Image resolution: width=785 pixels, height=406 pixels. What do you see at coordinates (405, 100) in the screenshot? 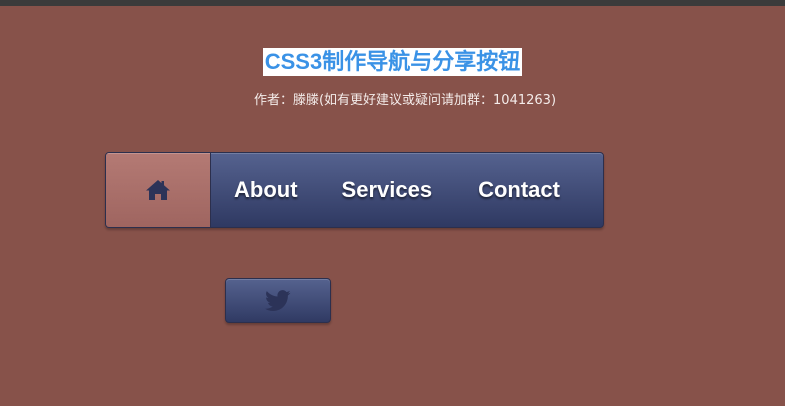
I see `author-subtitle: 作者：滕滕(如有更好建议或疑问请加群：1041263)` at bounding box center [405, 100].